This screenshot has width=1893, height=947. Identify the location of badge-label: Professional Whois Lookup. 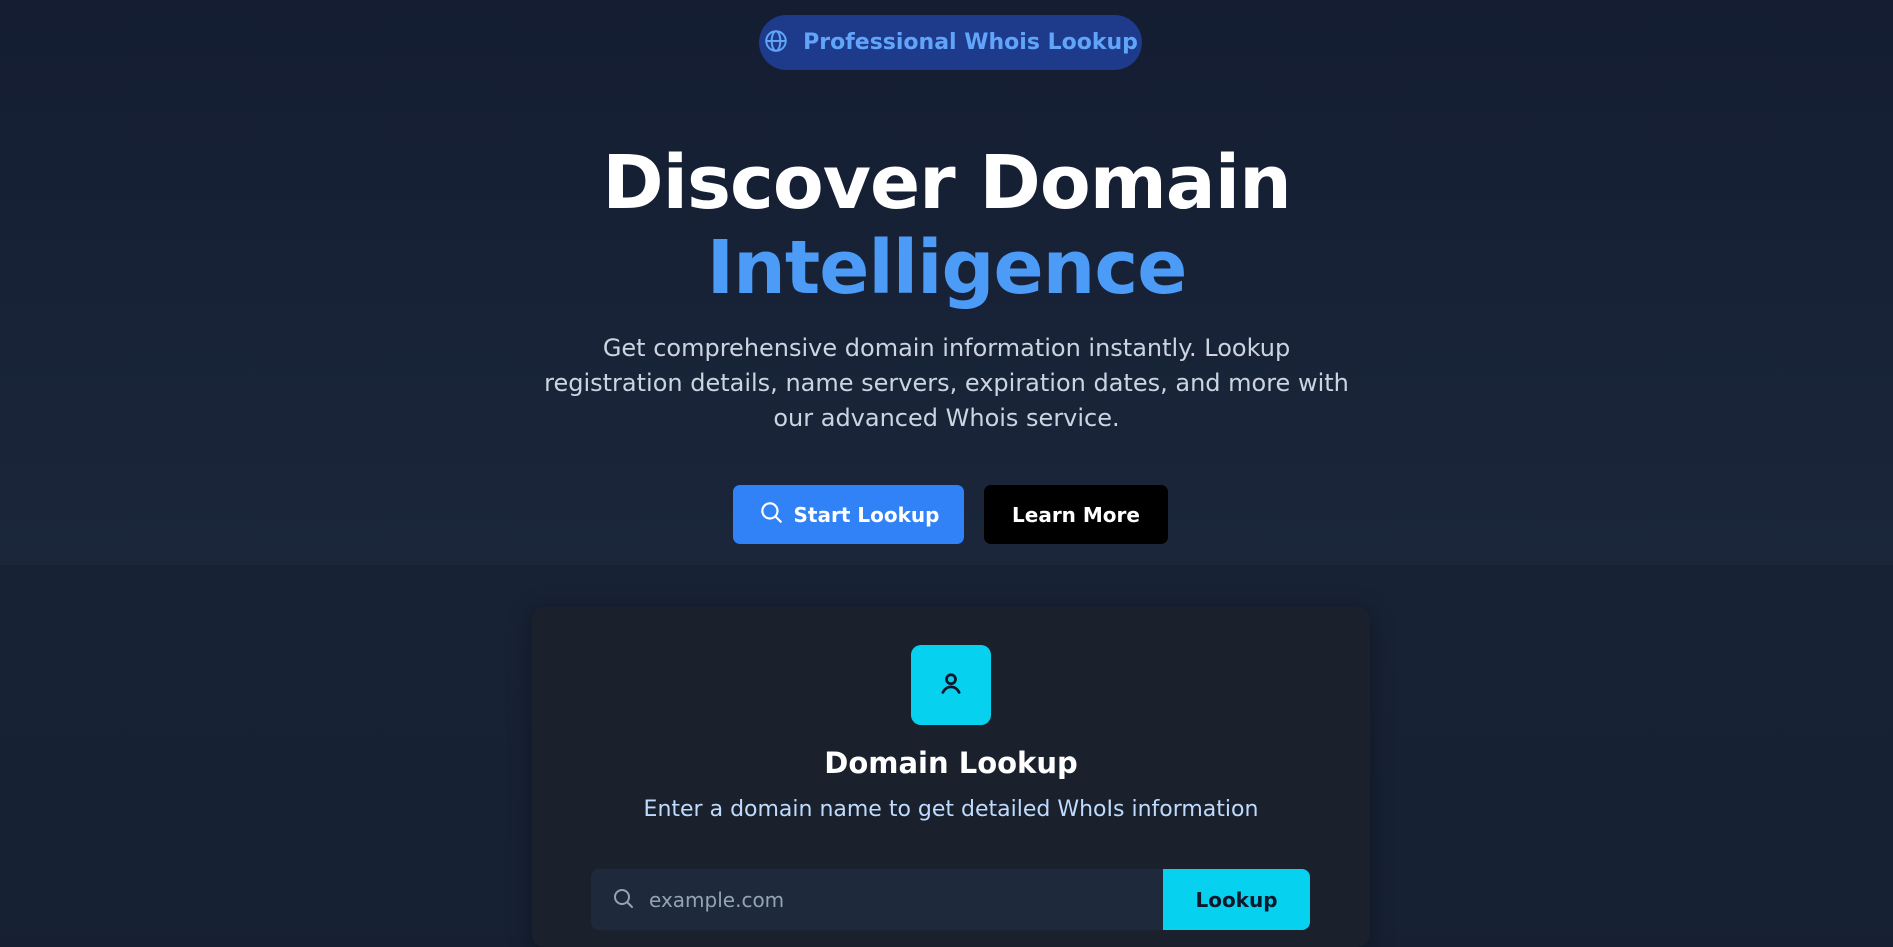
(970, 42).